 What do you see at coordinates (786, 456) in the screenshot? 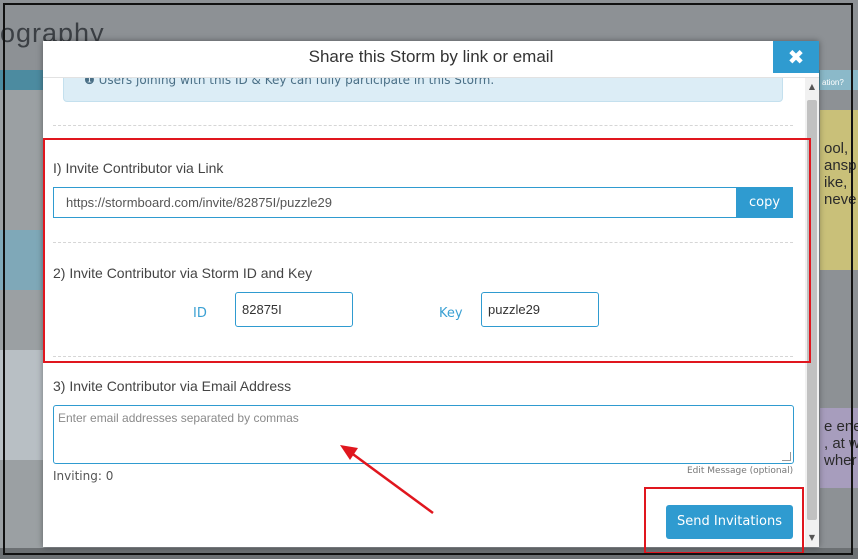
I see `resize-handle-icon` at bounding box center [786, 456].